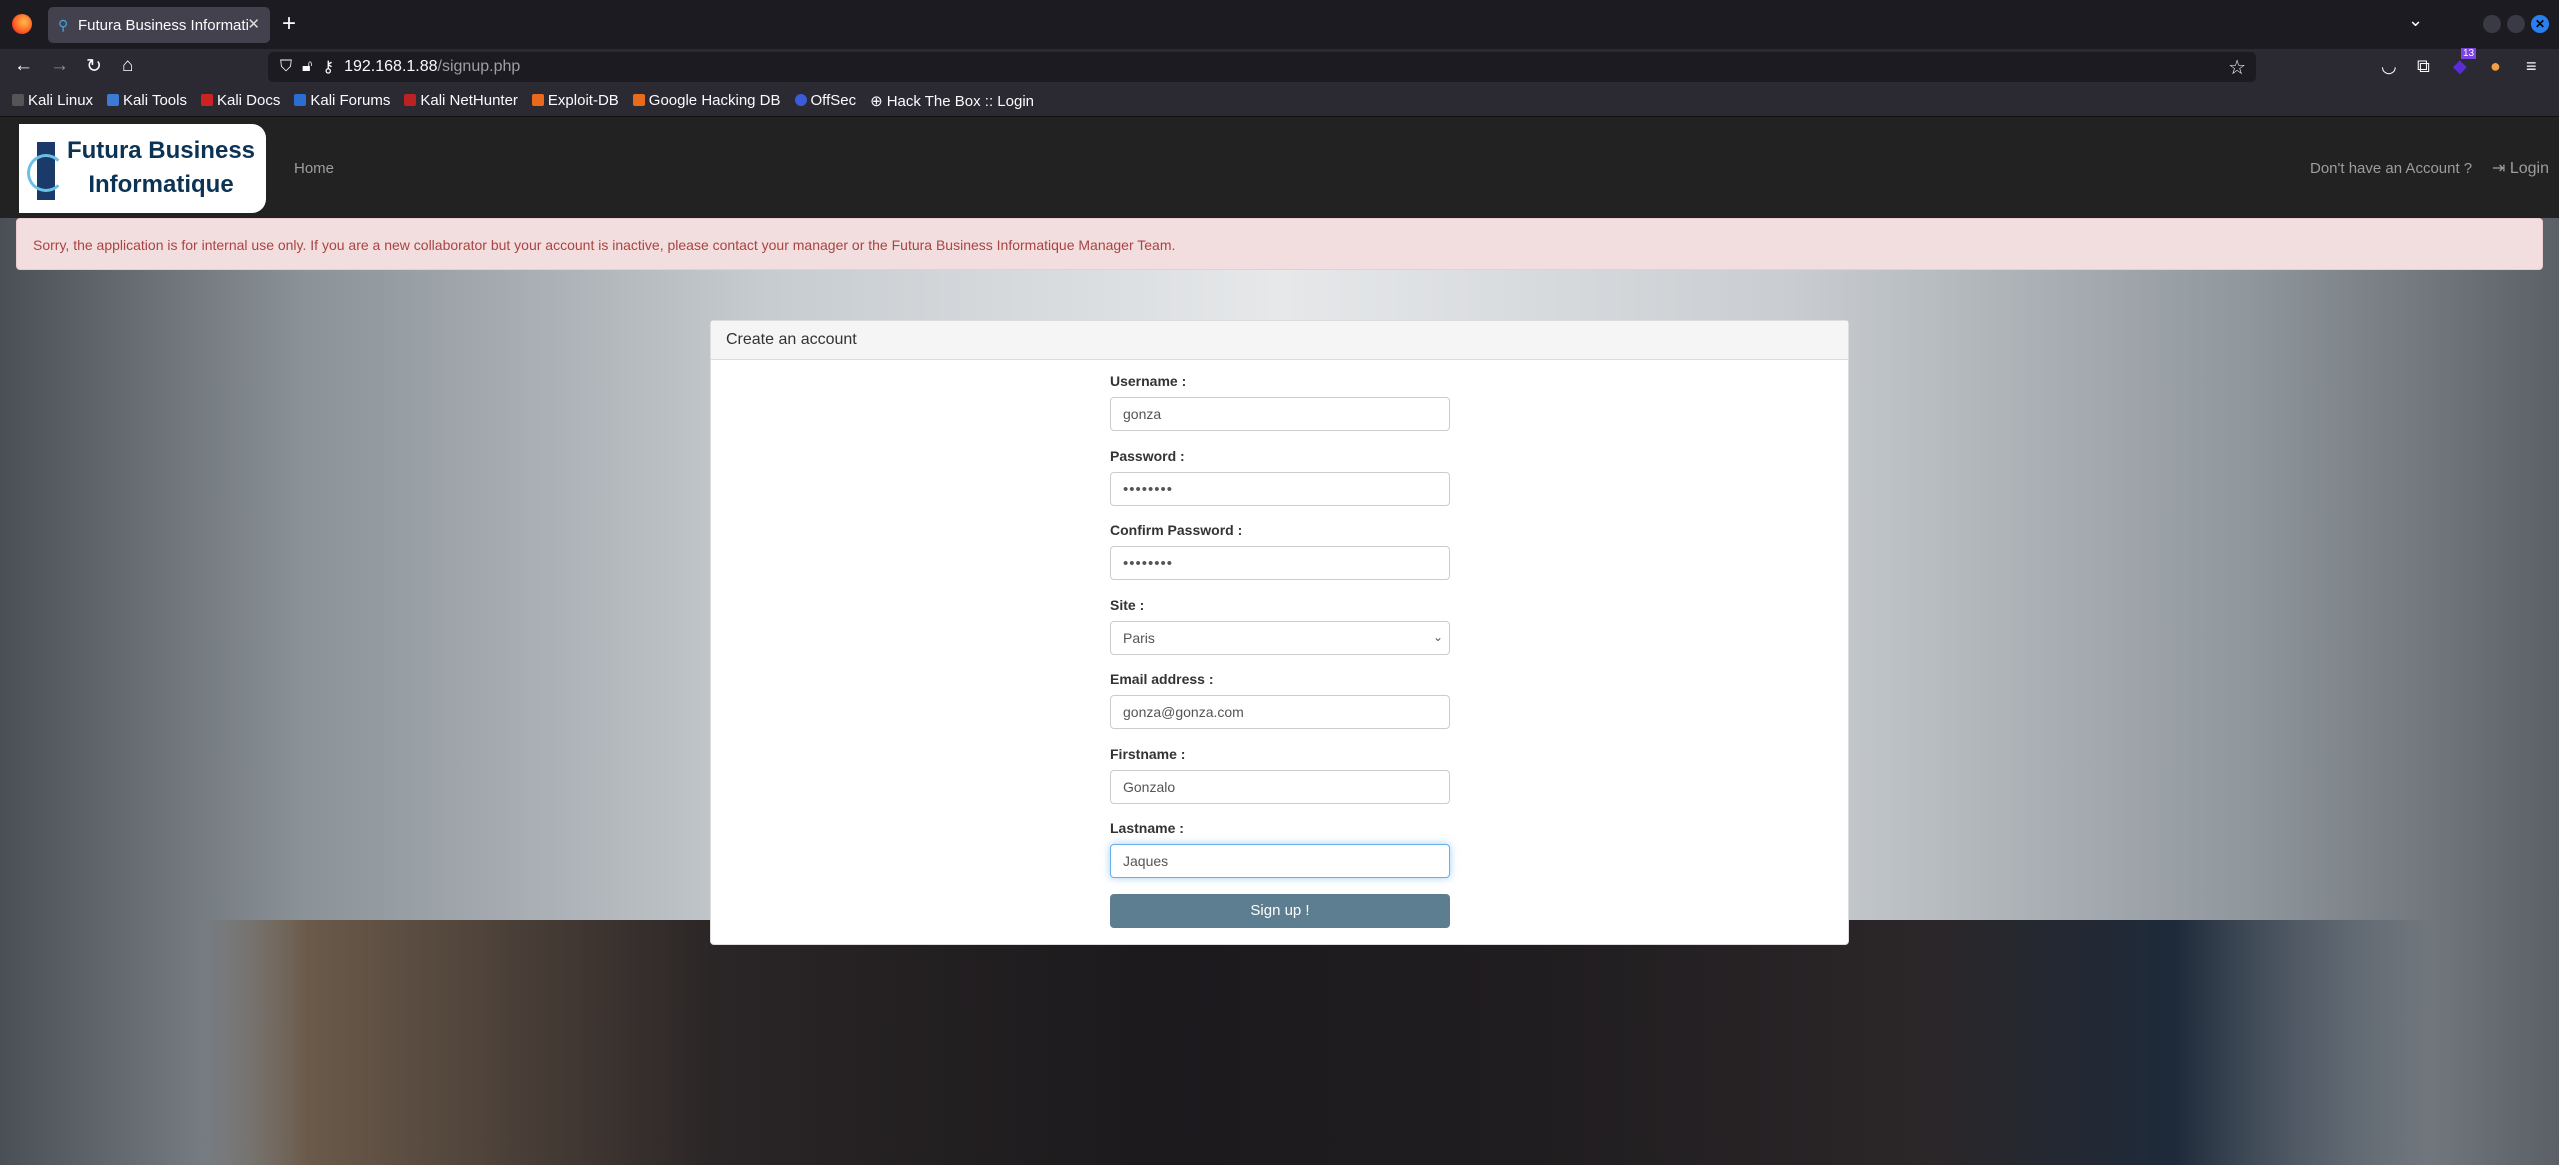 The image size is (2559, 1165). I want to click on bookmark-kali-tools: Kali Tools, so click(147, 100).